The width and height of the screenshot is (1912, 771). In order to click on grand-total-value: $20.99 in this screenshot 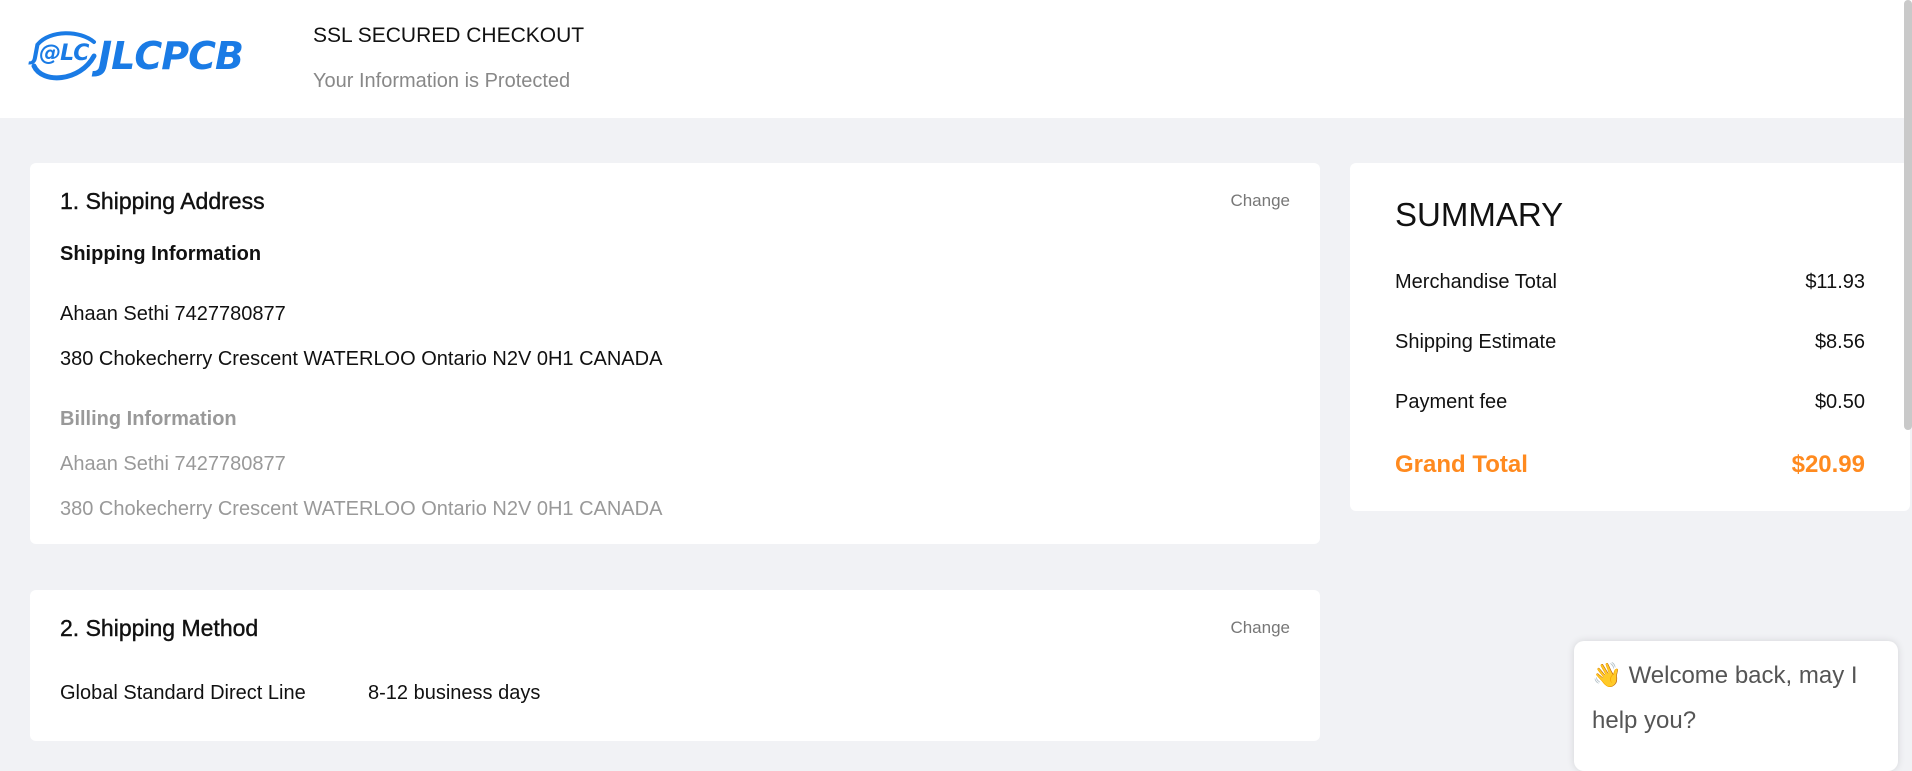, I will do `click(1828, 464)`.